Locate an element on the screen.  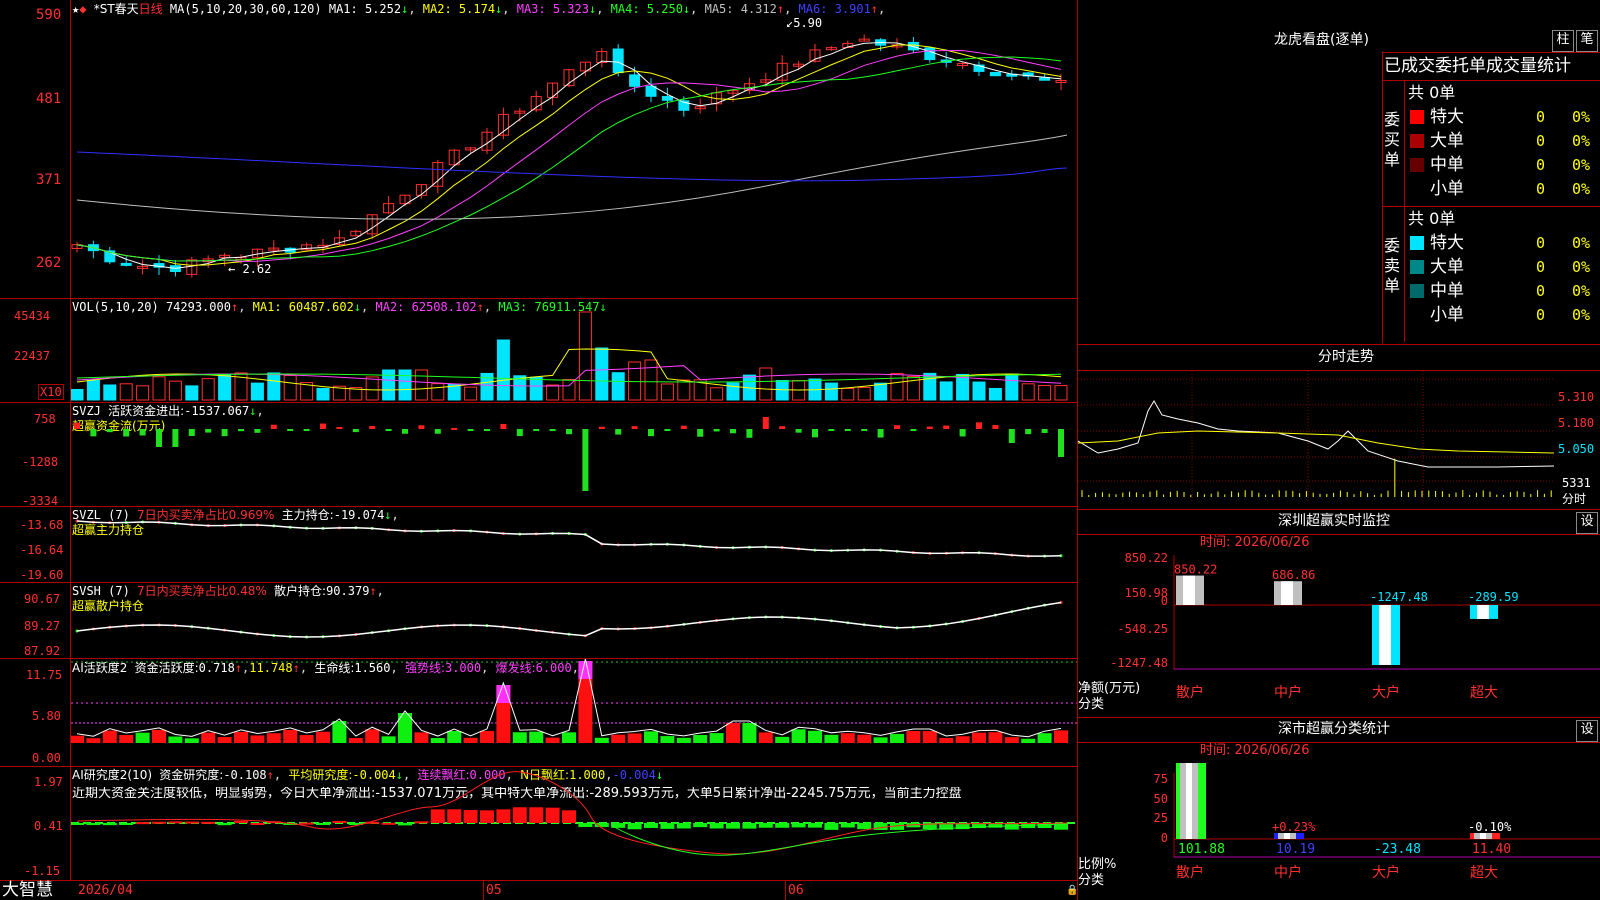
intraday-ytick: 5.310 is located at coordinates (1576, 397).